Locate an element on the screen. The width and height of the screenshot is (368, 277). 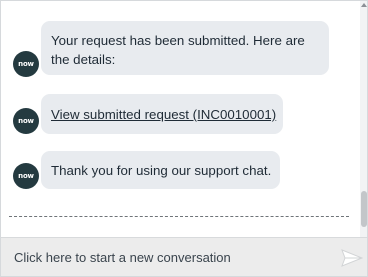
send-icon is located at coordinates (352, 258).